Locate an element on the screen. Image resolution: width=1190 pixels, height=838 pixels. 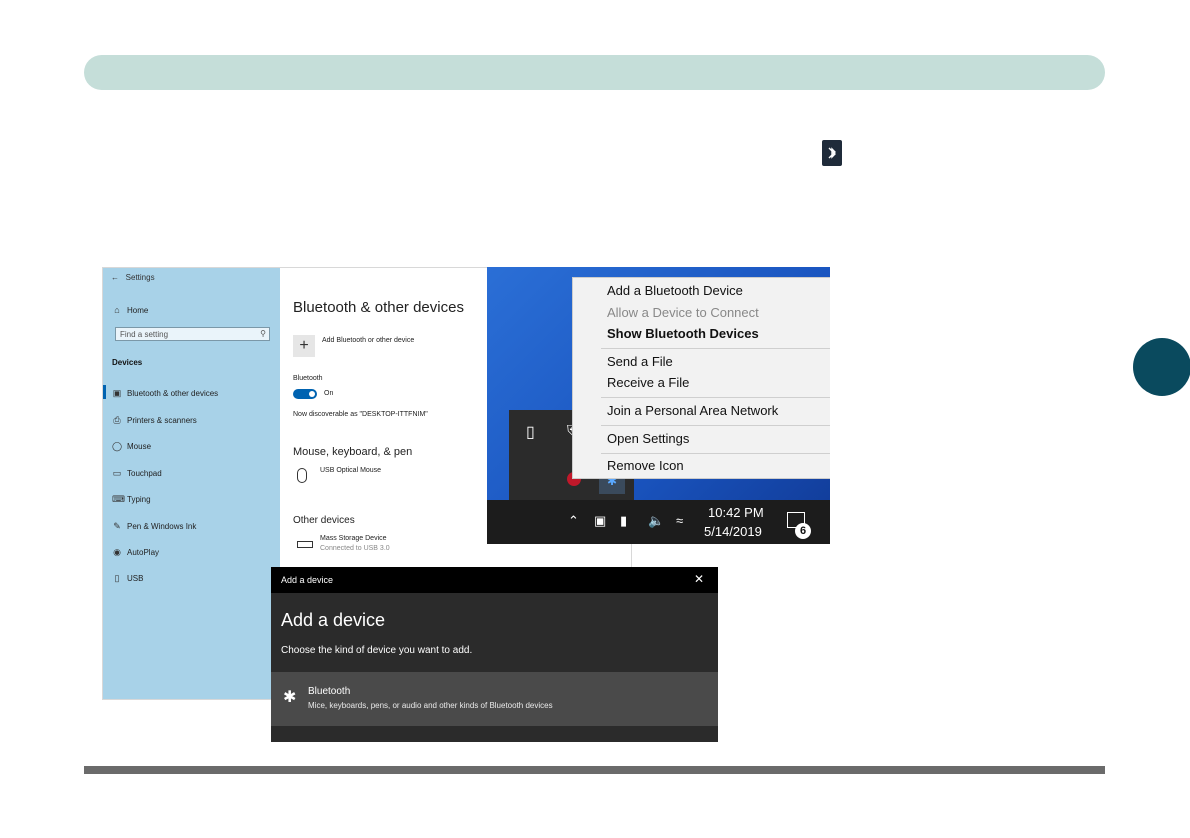
close-icon: ✕ is located at coordinates (699, 579).